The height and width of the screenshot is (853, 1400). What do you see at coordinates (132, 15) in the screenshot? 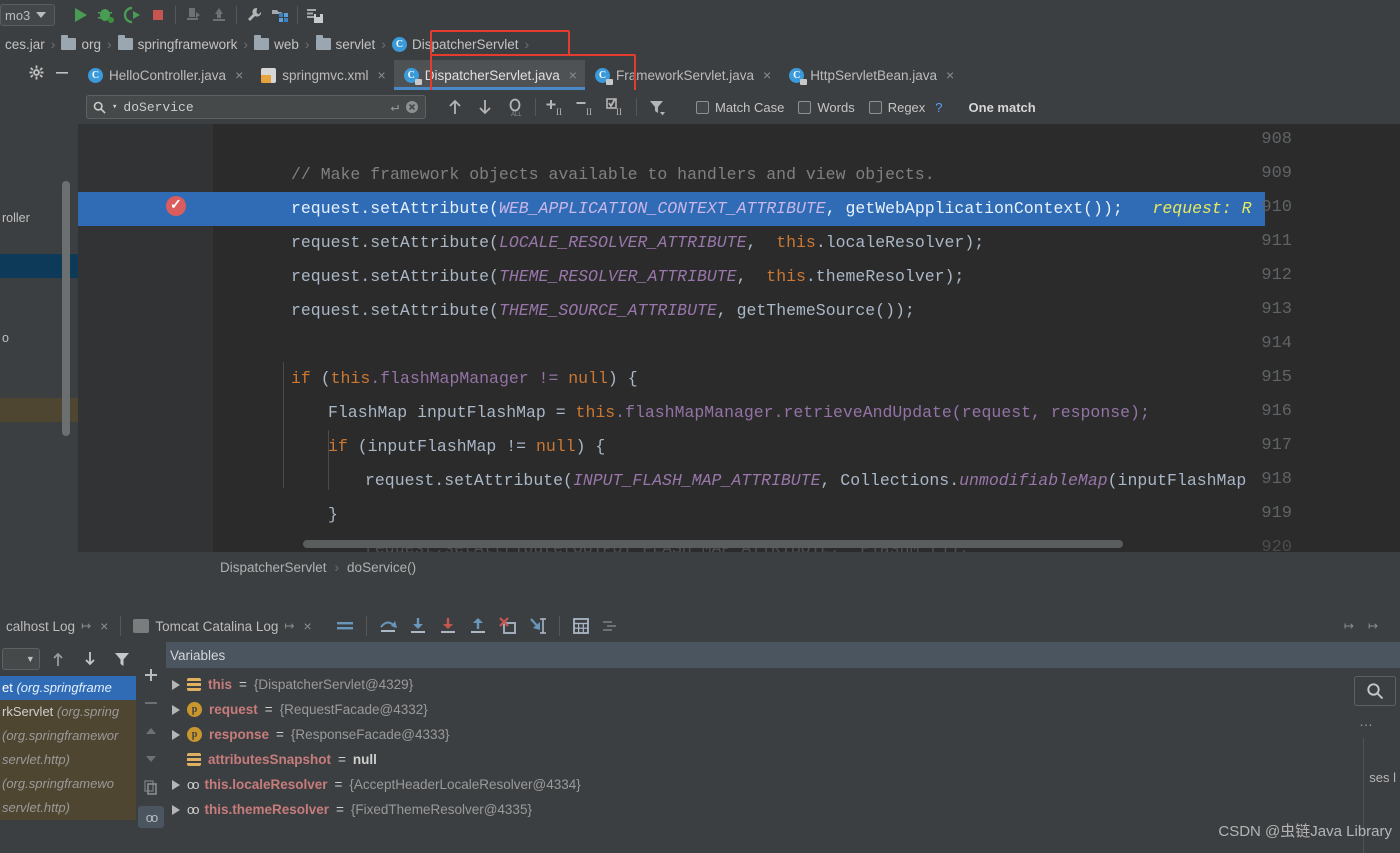
I see `run-coverage-button` at bounding box center [132, 15].